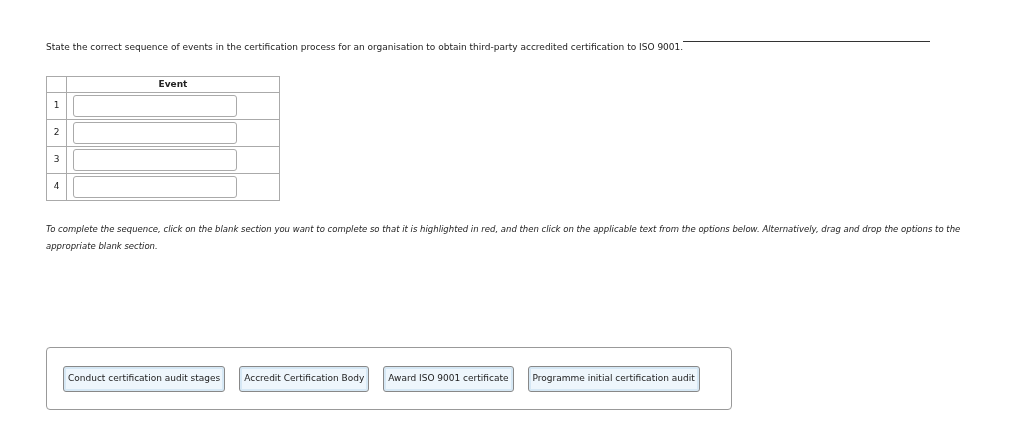  What do you see at coordinates (56, 187) in the screenshot?
I see `row-number: 4` at bounding box center [56, 187].